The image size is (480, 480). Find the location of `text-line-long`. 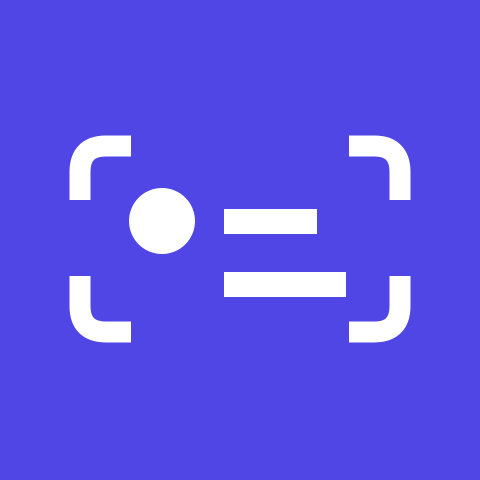

text-line-long is located at coordinates (285, 284).